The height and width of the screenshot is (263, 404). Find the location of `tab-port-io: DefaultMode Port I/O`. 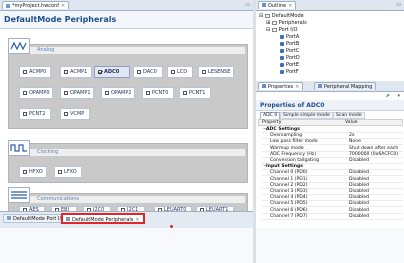

tab-port-io: DefaultMode Port I/O is located at coordinates (36, 218).